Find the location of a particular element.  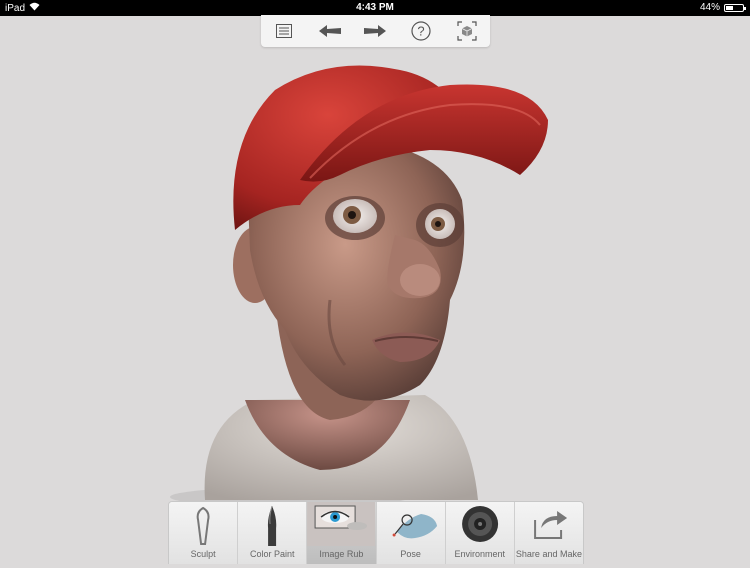

tool-image-rub-label: Image Rub is located at coordinates (341, 554).